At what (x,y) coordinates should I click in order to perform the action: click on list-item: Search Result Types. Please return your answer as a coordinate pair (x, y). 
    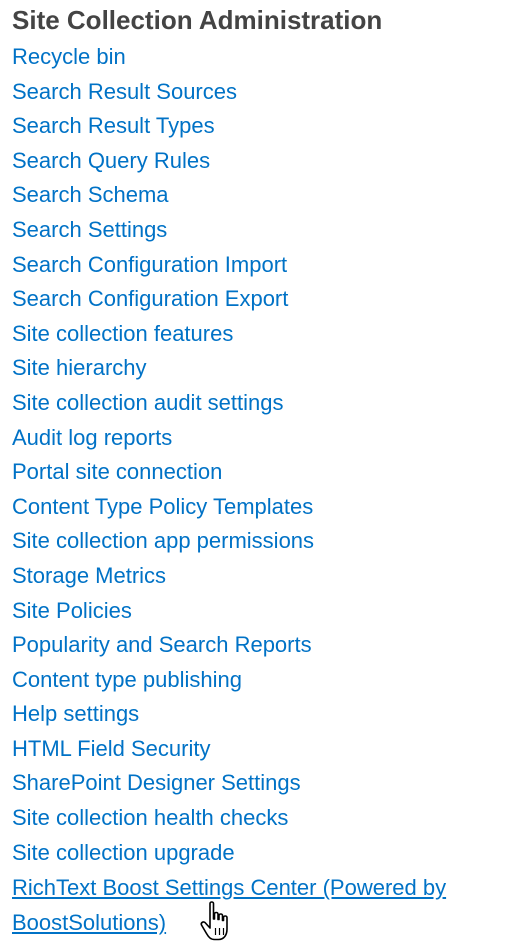
    Looking at the image, I should click on (262, 126).